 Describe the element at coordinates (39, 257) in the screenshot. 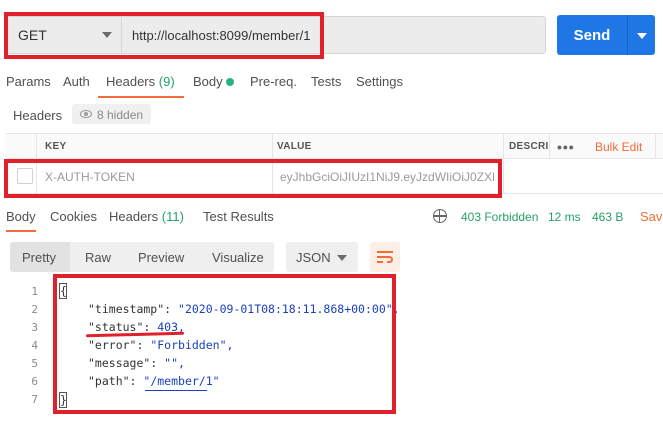

I see `view-pretty-button: Pretty` at that location.